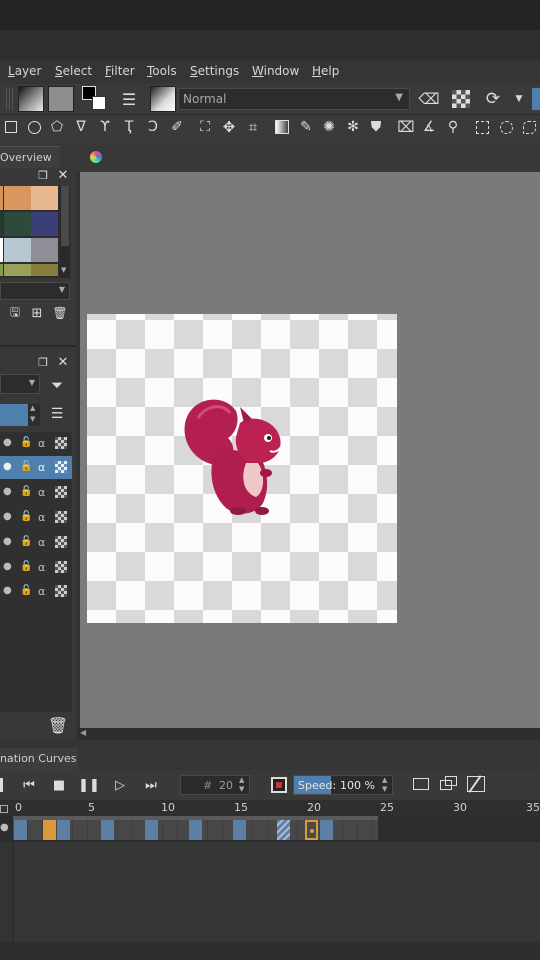 The height and width of the screenshot is (960, 540). I want to click on bezier-tool-icon: ϒ, so click(105, 127).